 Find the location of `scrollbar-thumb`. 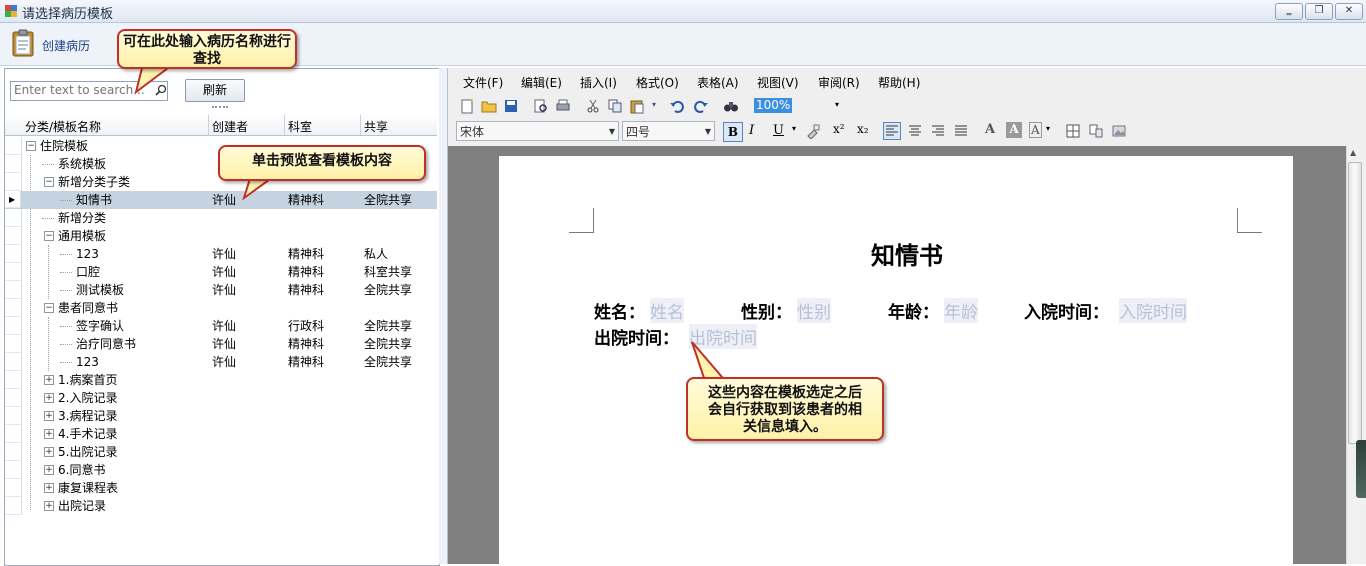

scrollbar-thumb is located at coordinates (1355, 303).